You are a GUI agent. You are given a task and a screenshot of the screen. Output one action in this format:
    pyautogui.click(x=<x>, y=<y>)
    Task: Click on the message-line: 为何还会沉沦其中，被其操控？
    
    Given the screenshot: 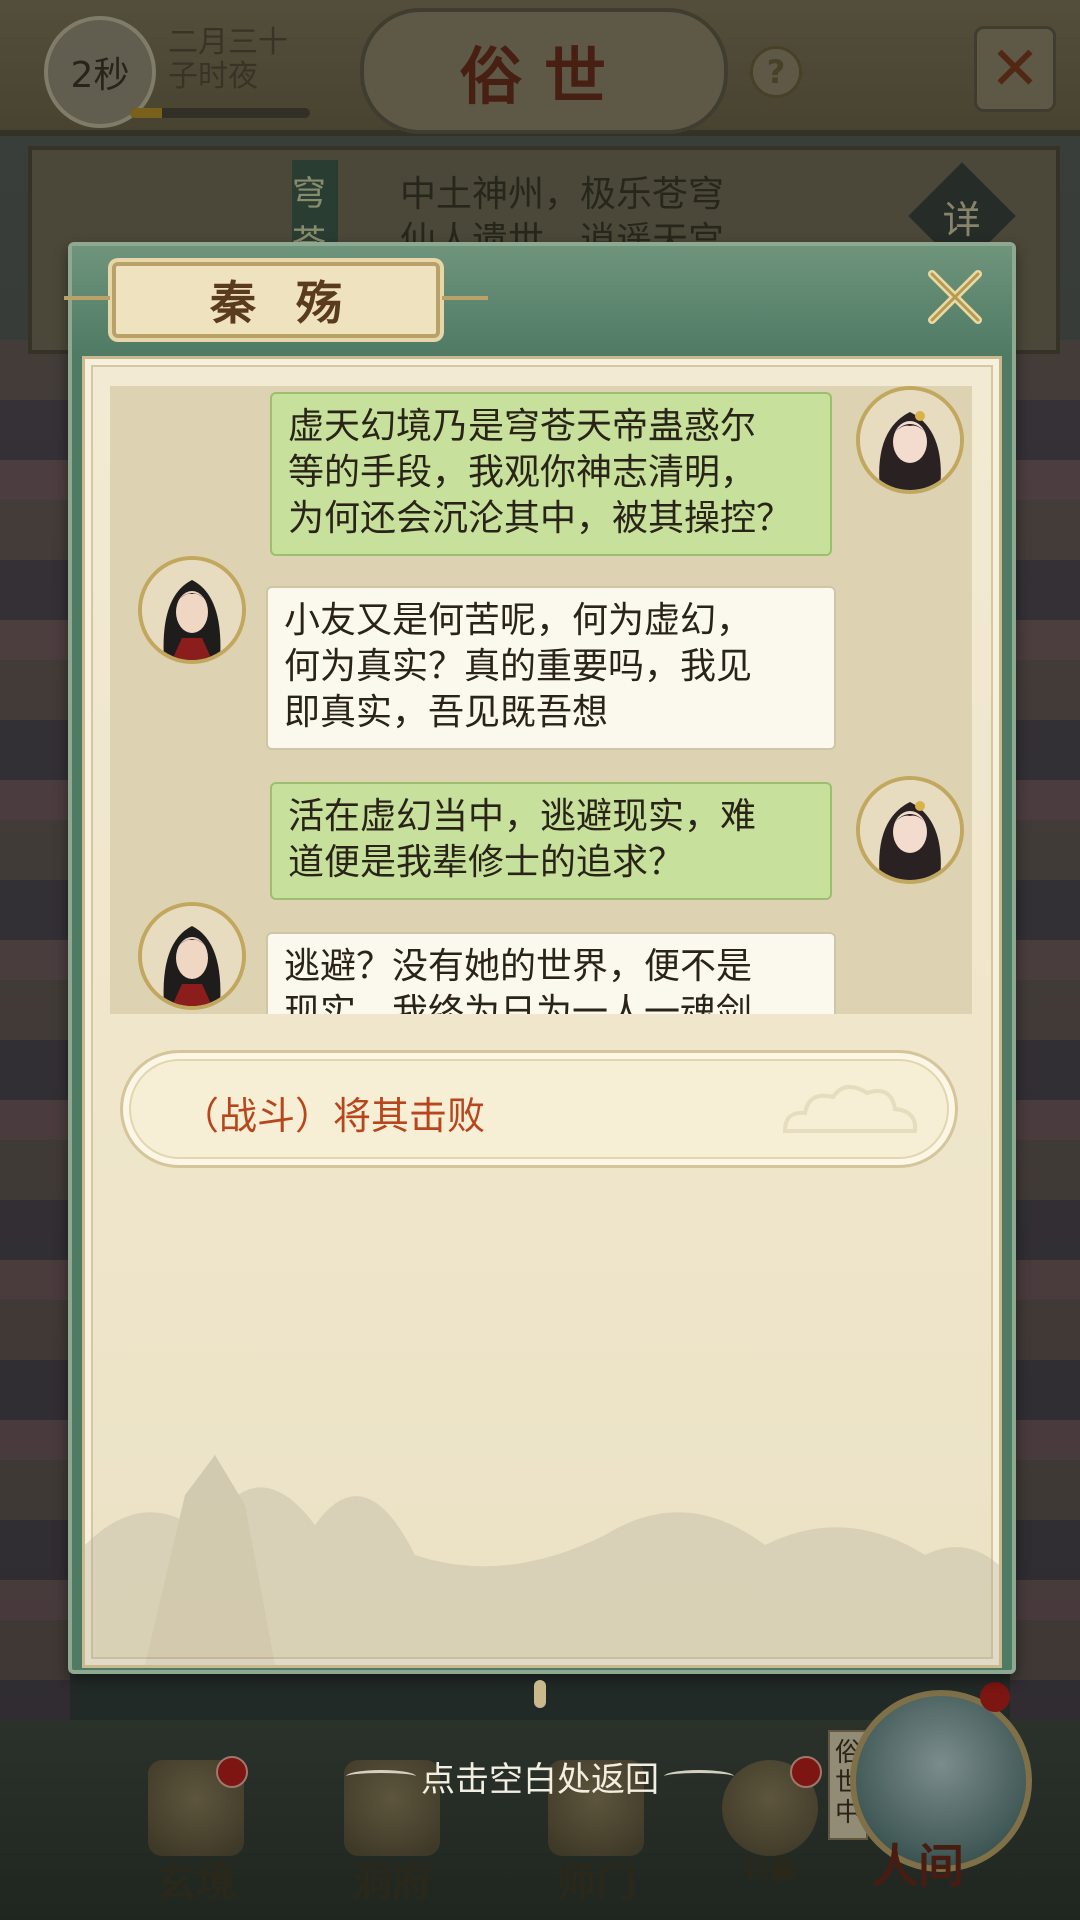 What is the action you would take?
    pyautogui.click(x=540, y=518)
    